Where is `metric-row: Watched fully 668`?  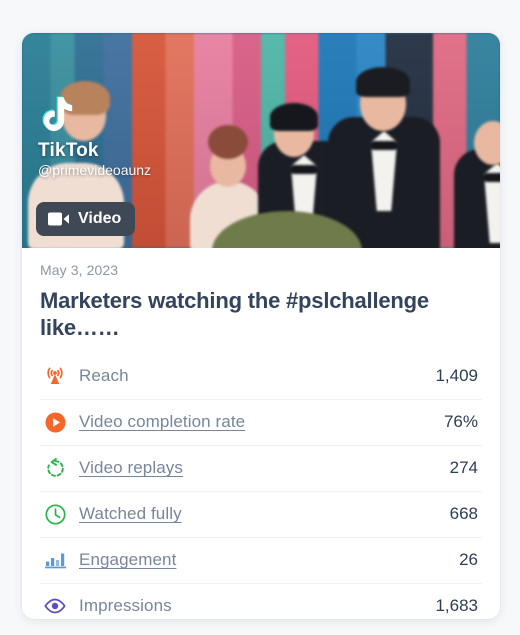
metric-row: Watched fully 668 is located at coordinates (261, 515).